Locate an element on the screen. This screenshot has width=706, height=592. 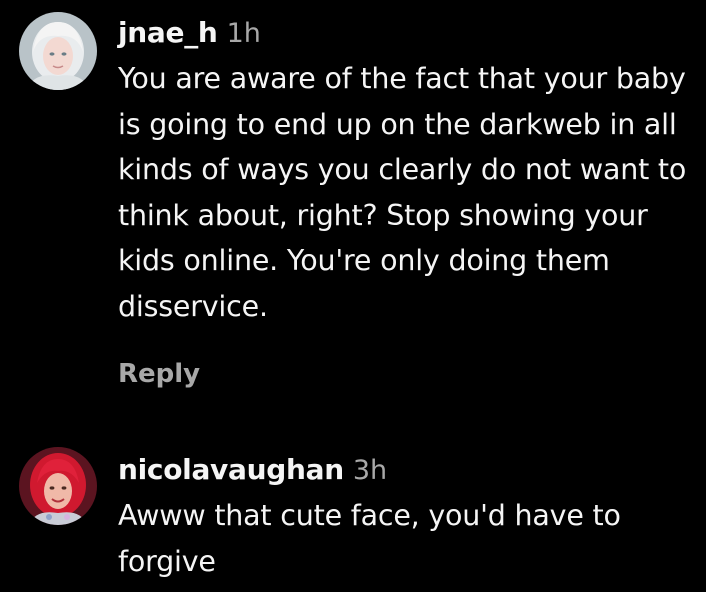
reply-button: Reply is located at coordinates (407, 374).